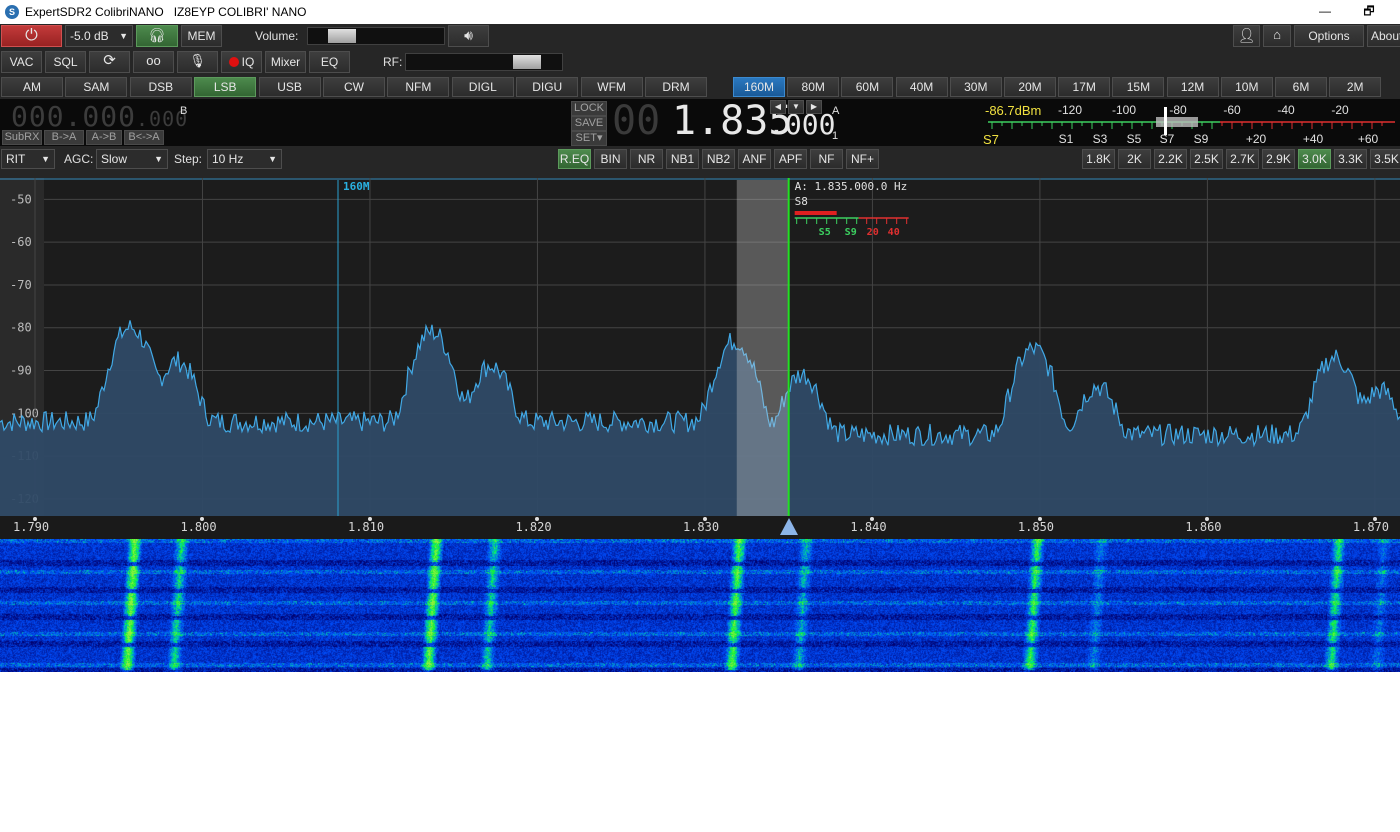 This screenshot has width=1400, height=832. What do you see at coordinates (610, 159) in the screenshot?
I see `dsp-button-bin: BIN` at bounding box center [610, 159].